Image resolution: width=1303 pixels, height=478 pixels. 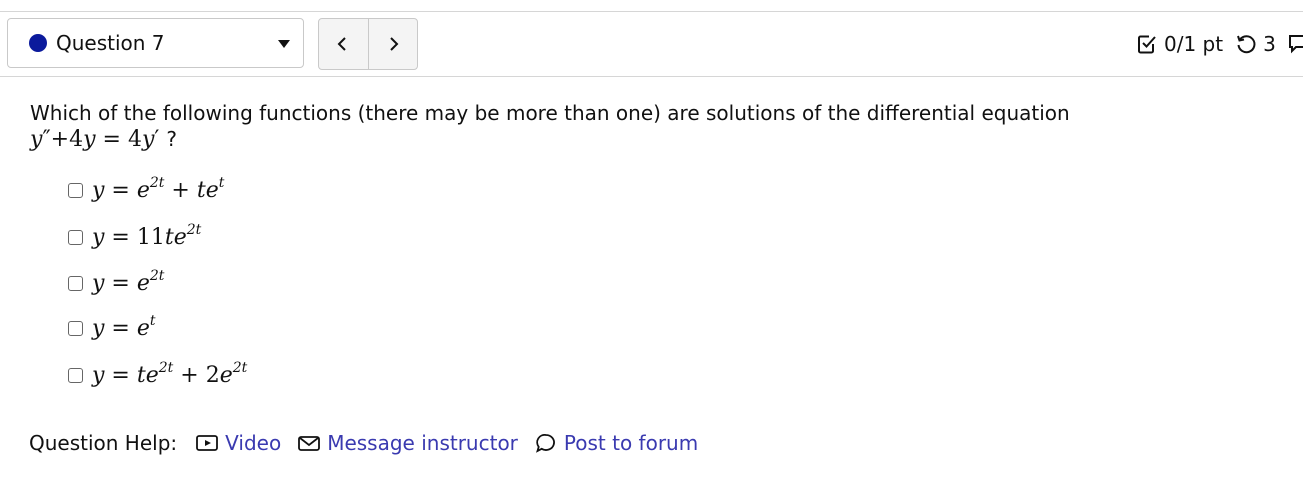 I want to click on choice-3: y = e2t, so click(x=116, y=282).